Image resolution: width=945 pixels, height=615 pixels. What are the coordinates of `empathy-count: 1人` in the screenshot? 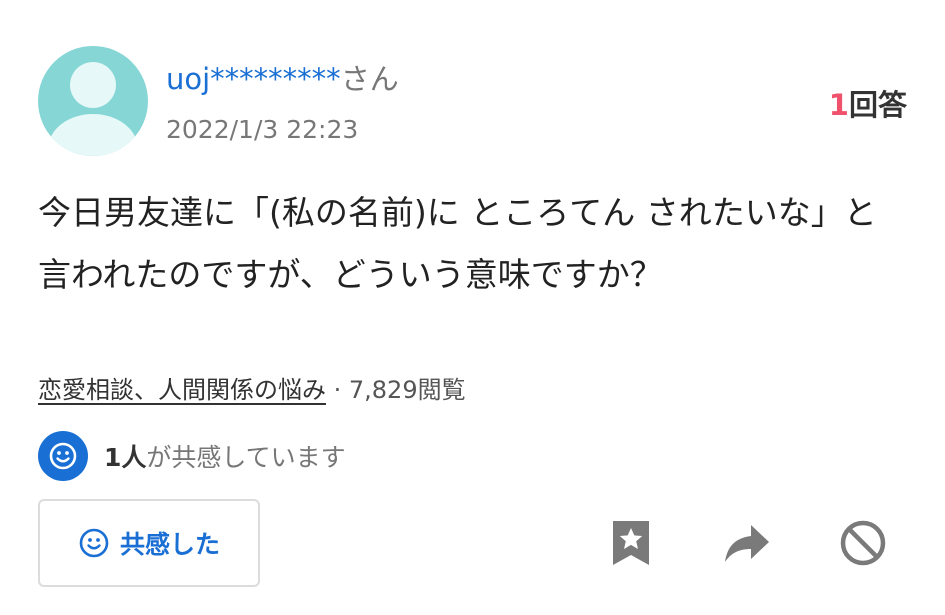 It's located at (125, 457).